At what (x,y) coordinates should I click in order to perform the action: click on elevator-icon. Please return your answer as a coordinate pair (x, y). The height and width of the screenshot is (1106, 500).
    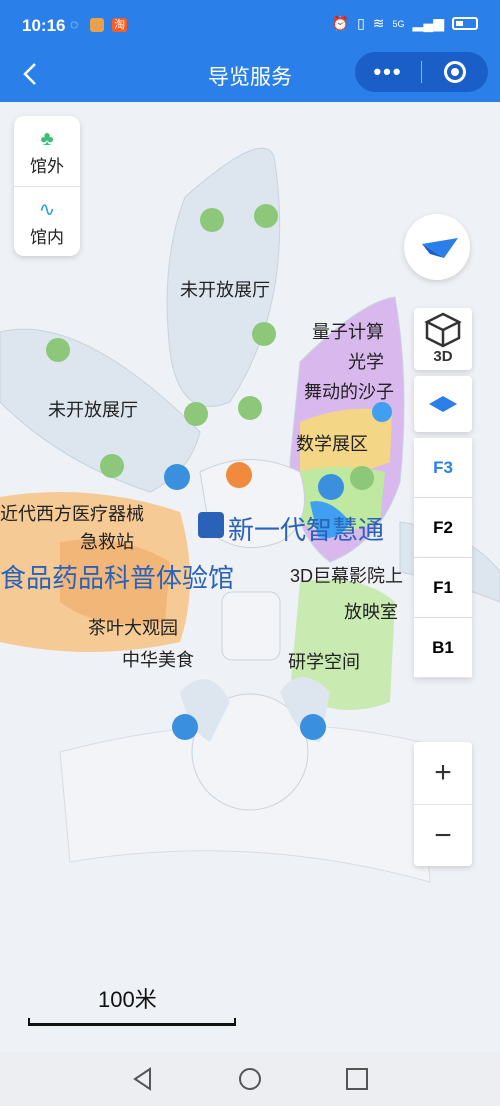
    Looking at the image, I should click on (239, 475).